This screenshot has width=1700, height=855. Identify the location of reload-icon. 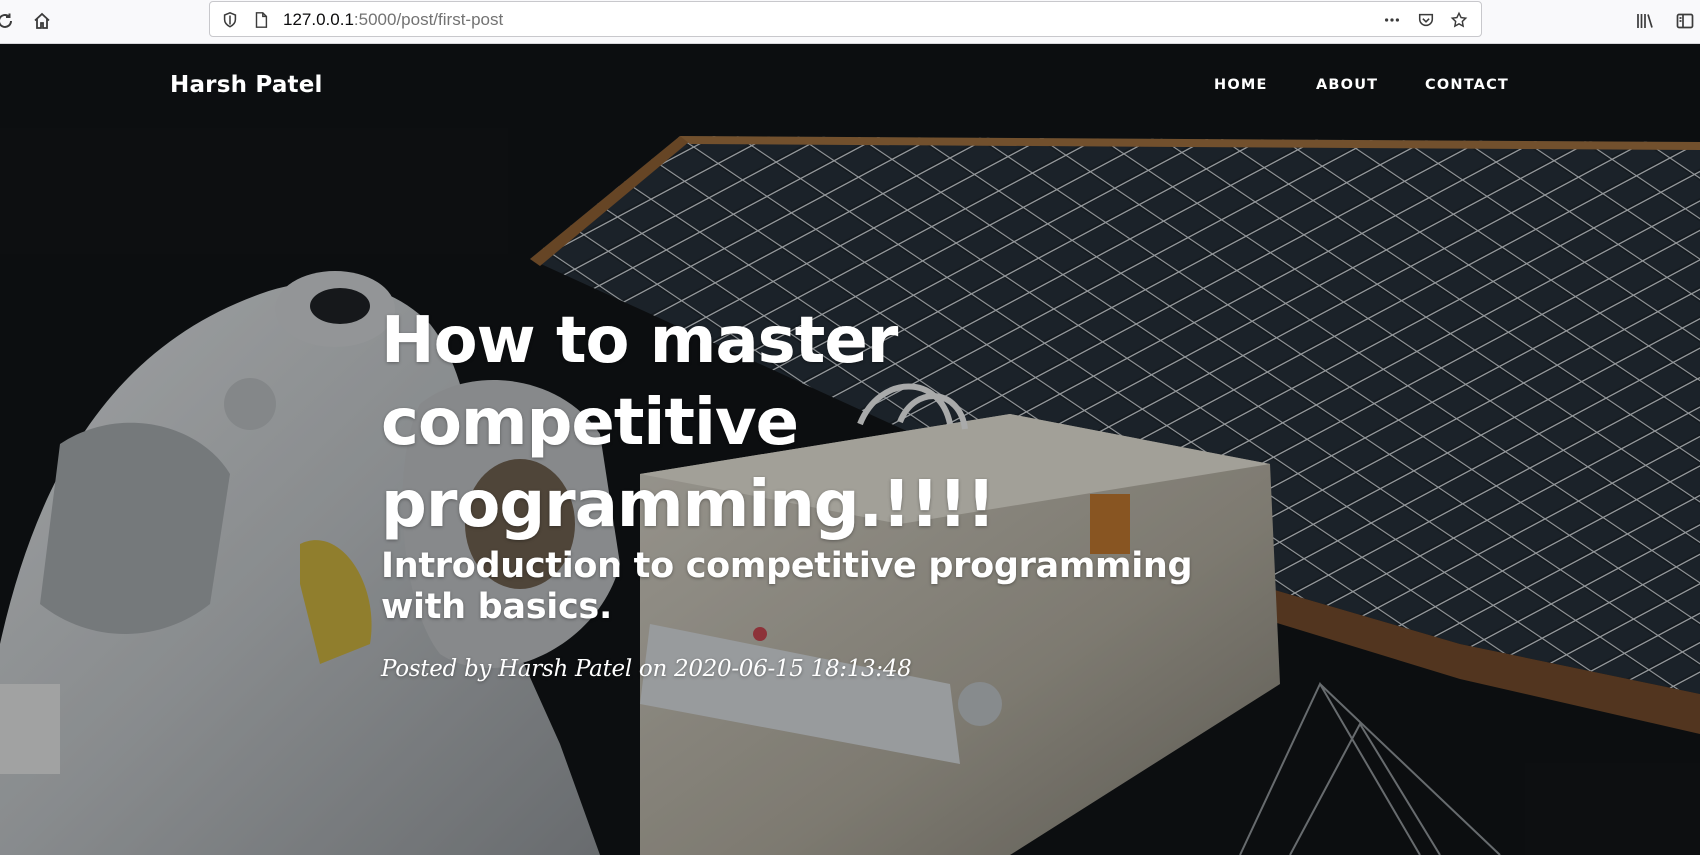
(9, 21).